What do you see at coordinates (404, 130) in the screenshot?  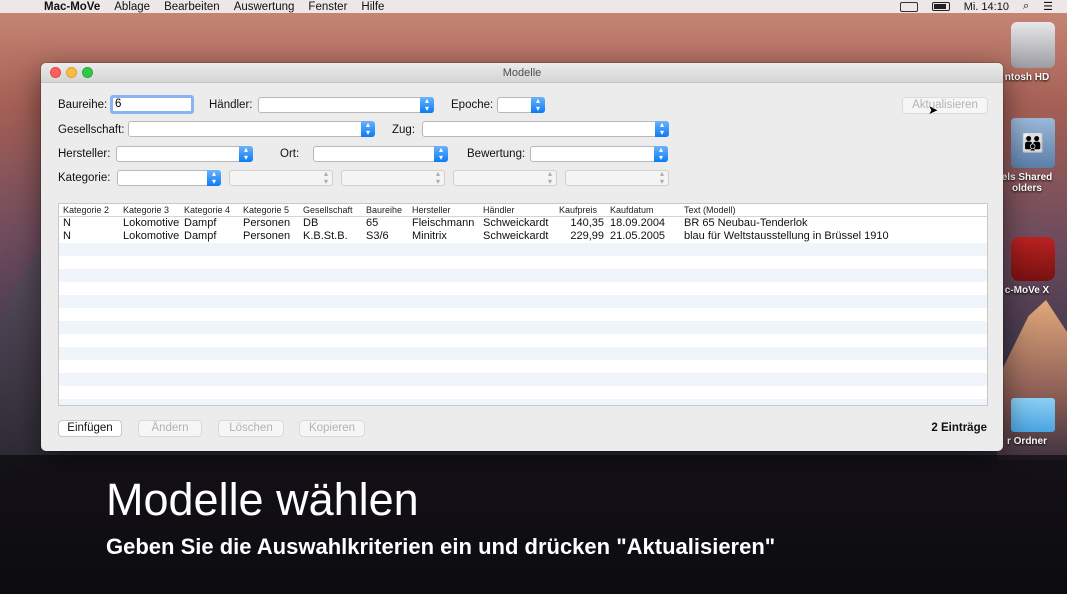 I see `zug-label: Zug:` at bounding box center [404, 130].